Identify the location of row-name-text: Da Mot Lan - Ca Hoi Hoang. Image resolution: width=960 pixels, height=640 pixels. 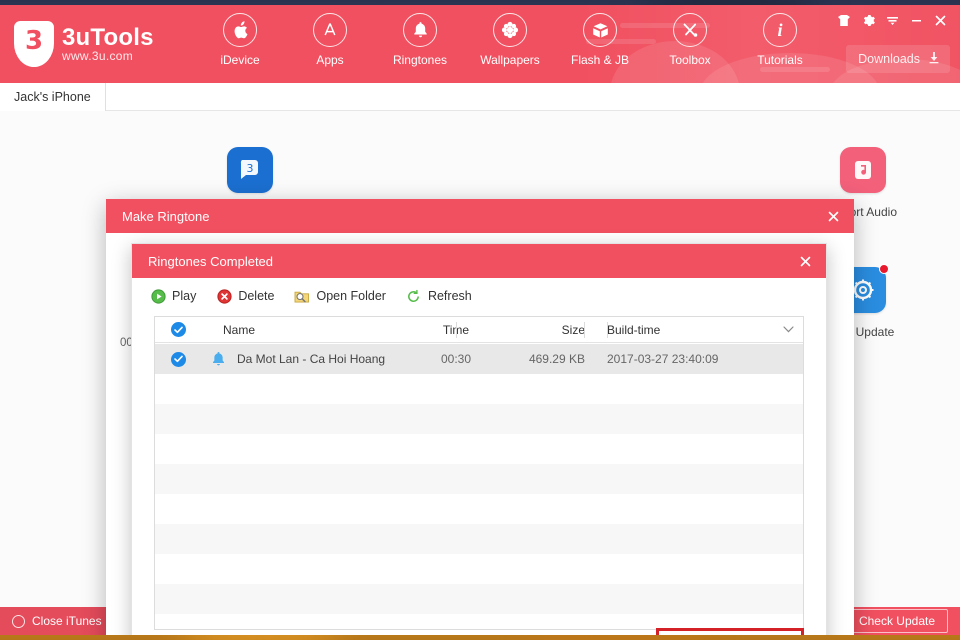
(311, 359).